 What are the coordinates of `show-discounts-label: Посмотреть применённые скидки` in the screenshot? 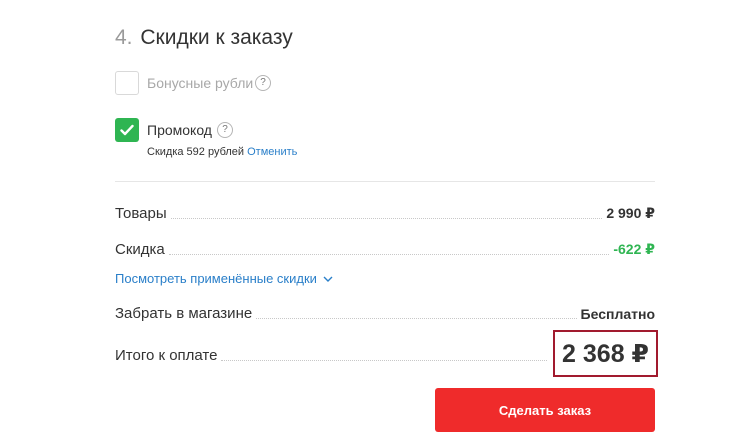 It's located at (216, 278).